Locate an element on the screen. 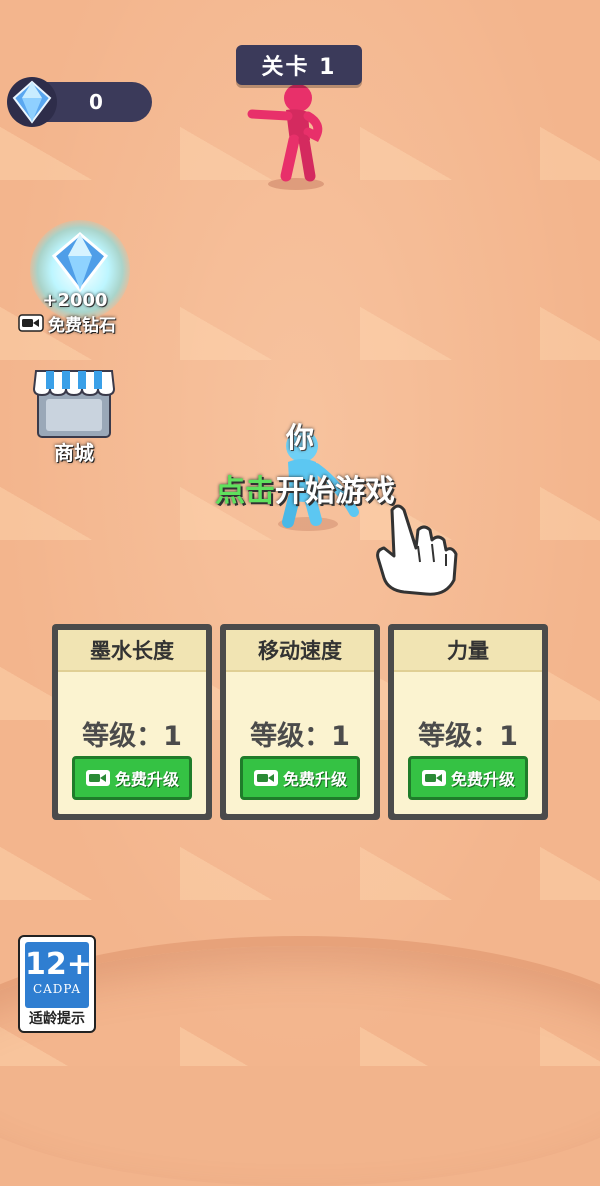 Image resolution: width=600 pixels, height=1186 pixels. upgrade-title: 力量 is located at coordinates (468, 651).